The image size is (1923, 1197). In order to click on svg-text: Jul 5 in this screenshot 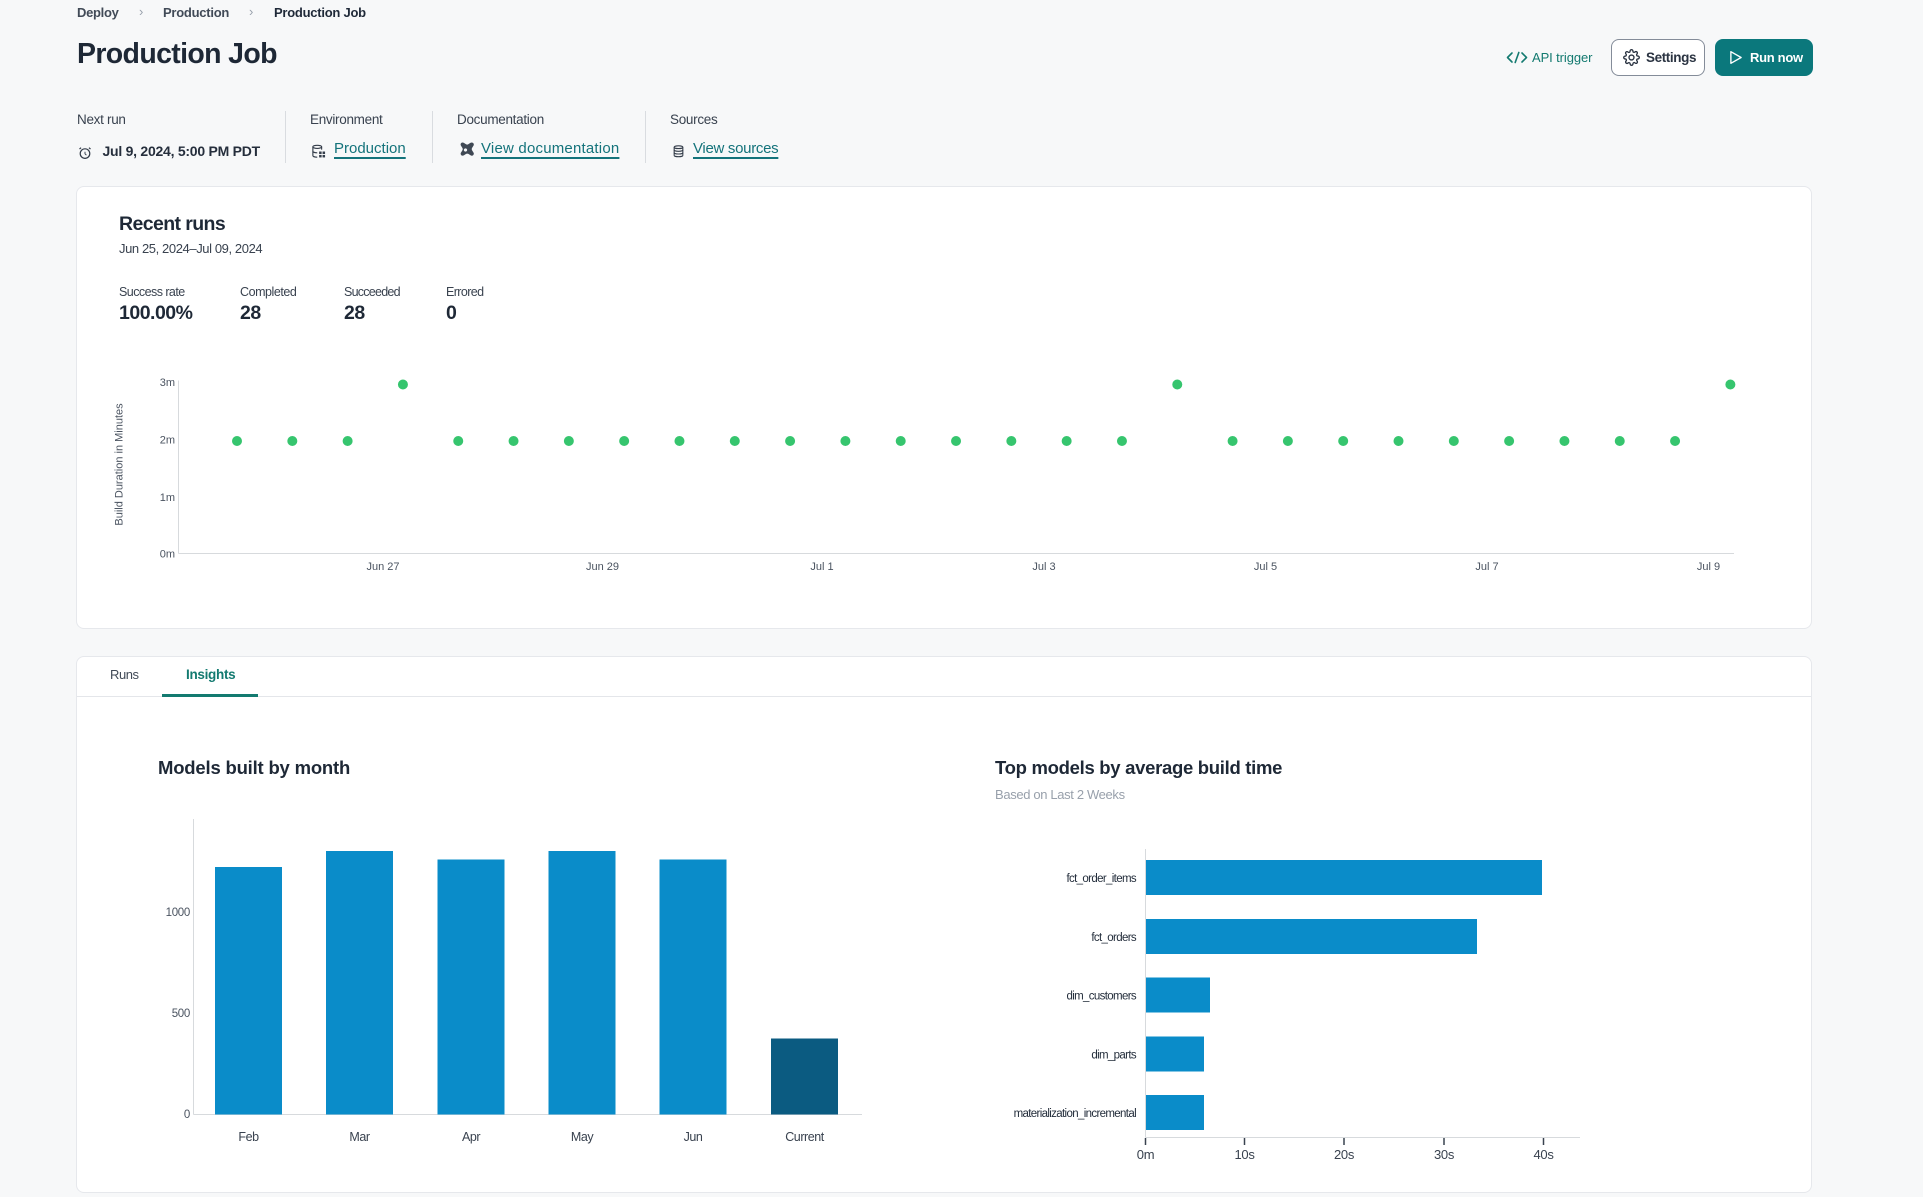, I will do `click(1265, 567)`.